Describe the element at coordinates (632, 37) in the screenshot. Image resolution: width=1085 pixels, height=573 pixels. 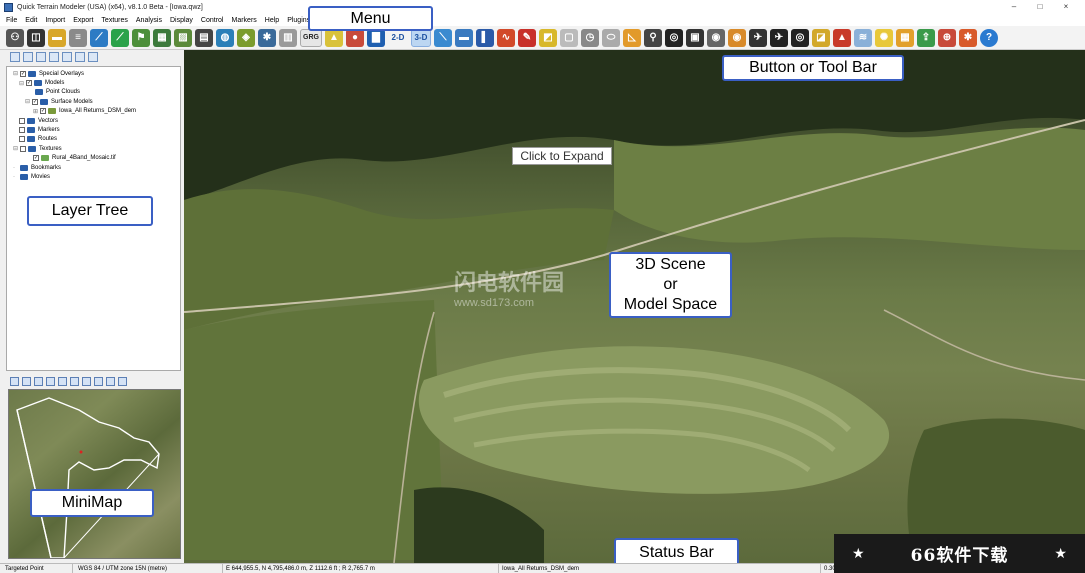
I see `ruler-icon: ◺` at that location.